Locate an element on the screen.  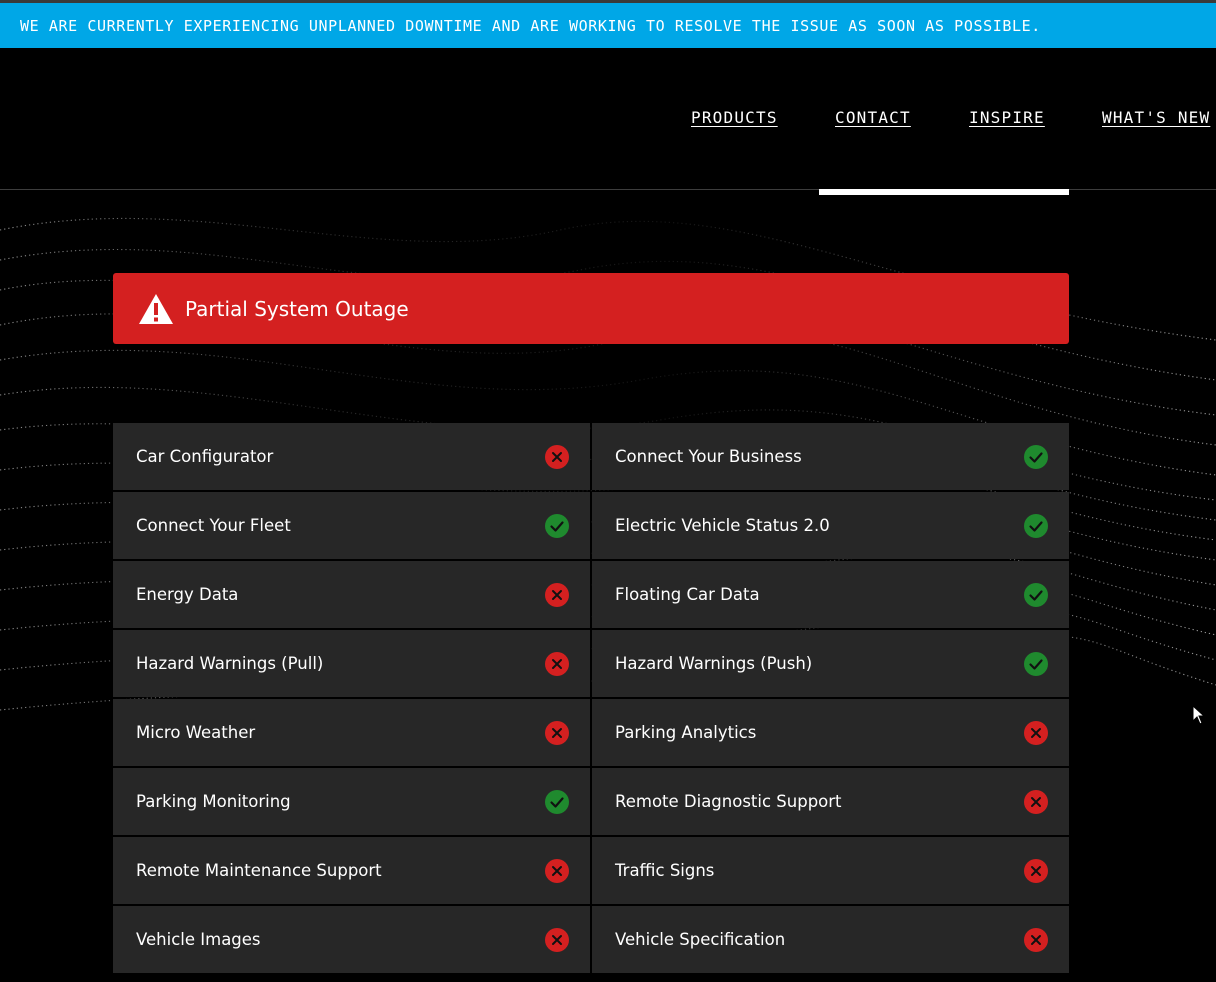
service-name: Vehicle Specification is located at coordinates (700, 939).